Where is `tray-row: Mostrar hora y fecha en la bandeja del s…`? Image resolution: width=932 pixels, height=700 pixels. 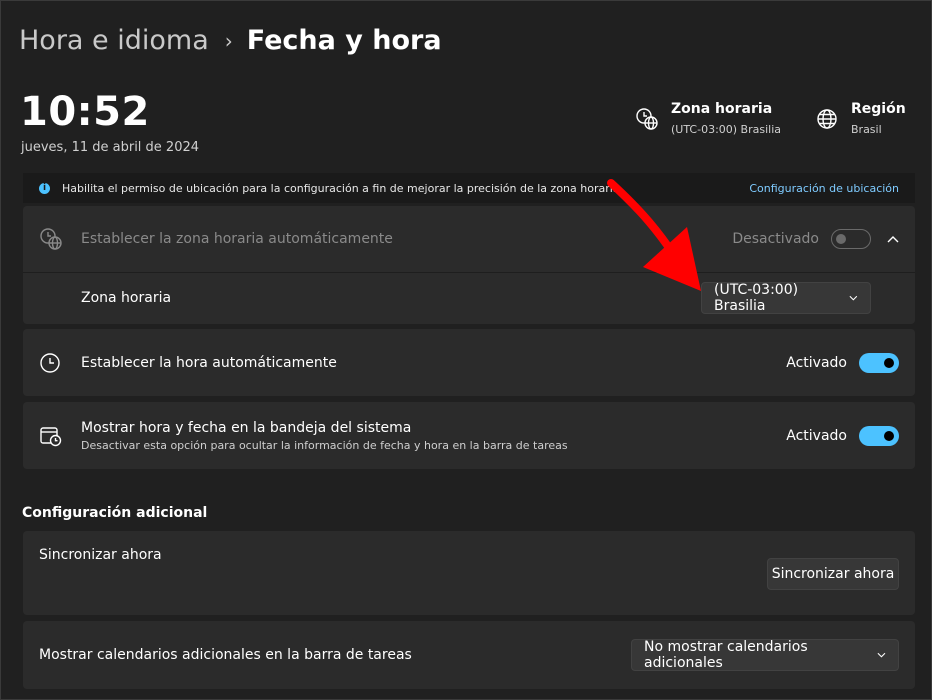 tray-row: Mostrar hora y fecha en la bandeja del s… is located at coordinates (469, 435).